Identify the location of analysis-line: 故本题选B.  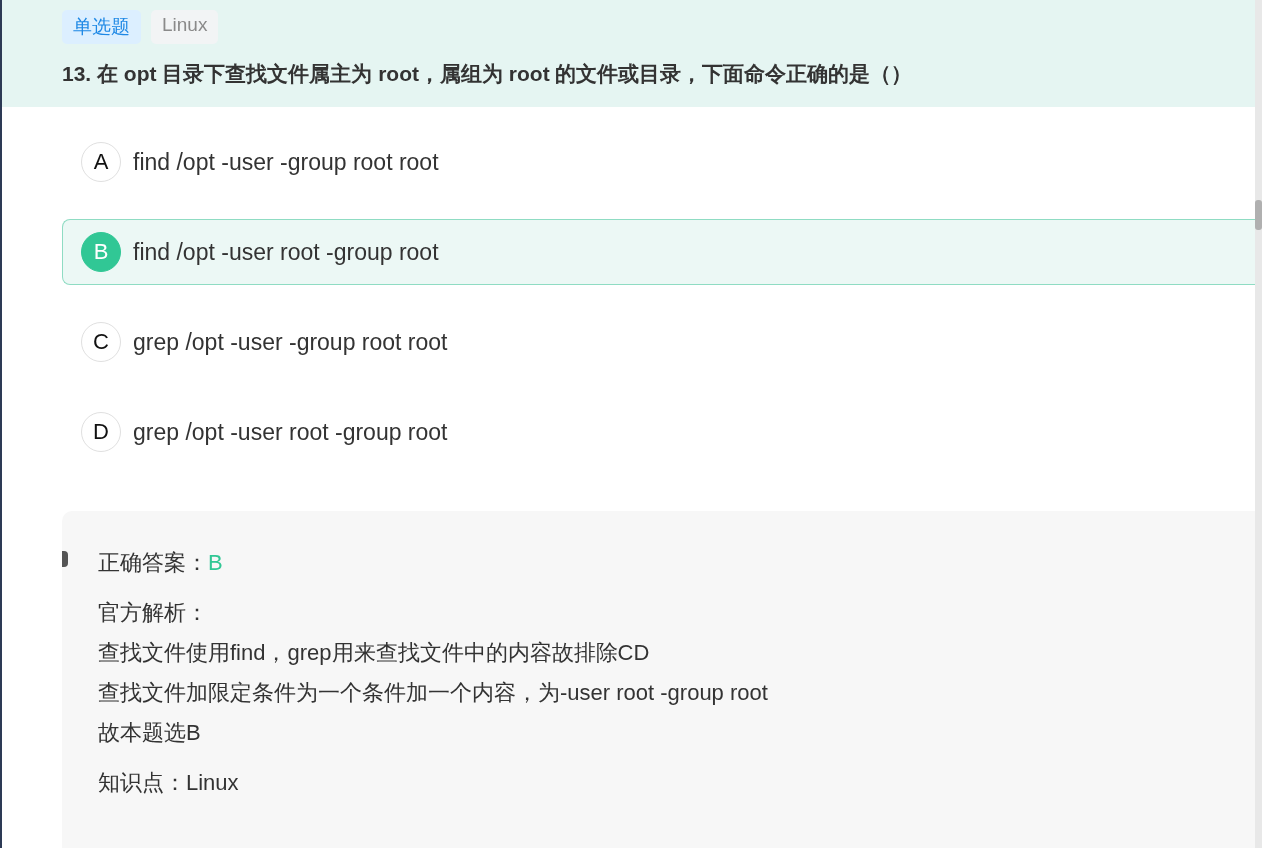
(150, 733).